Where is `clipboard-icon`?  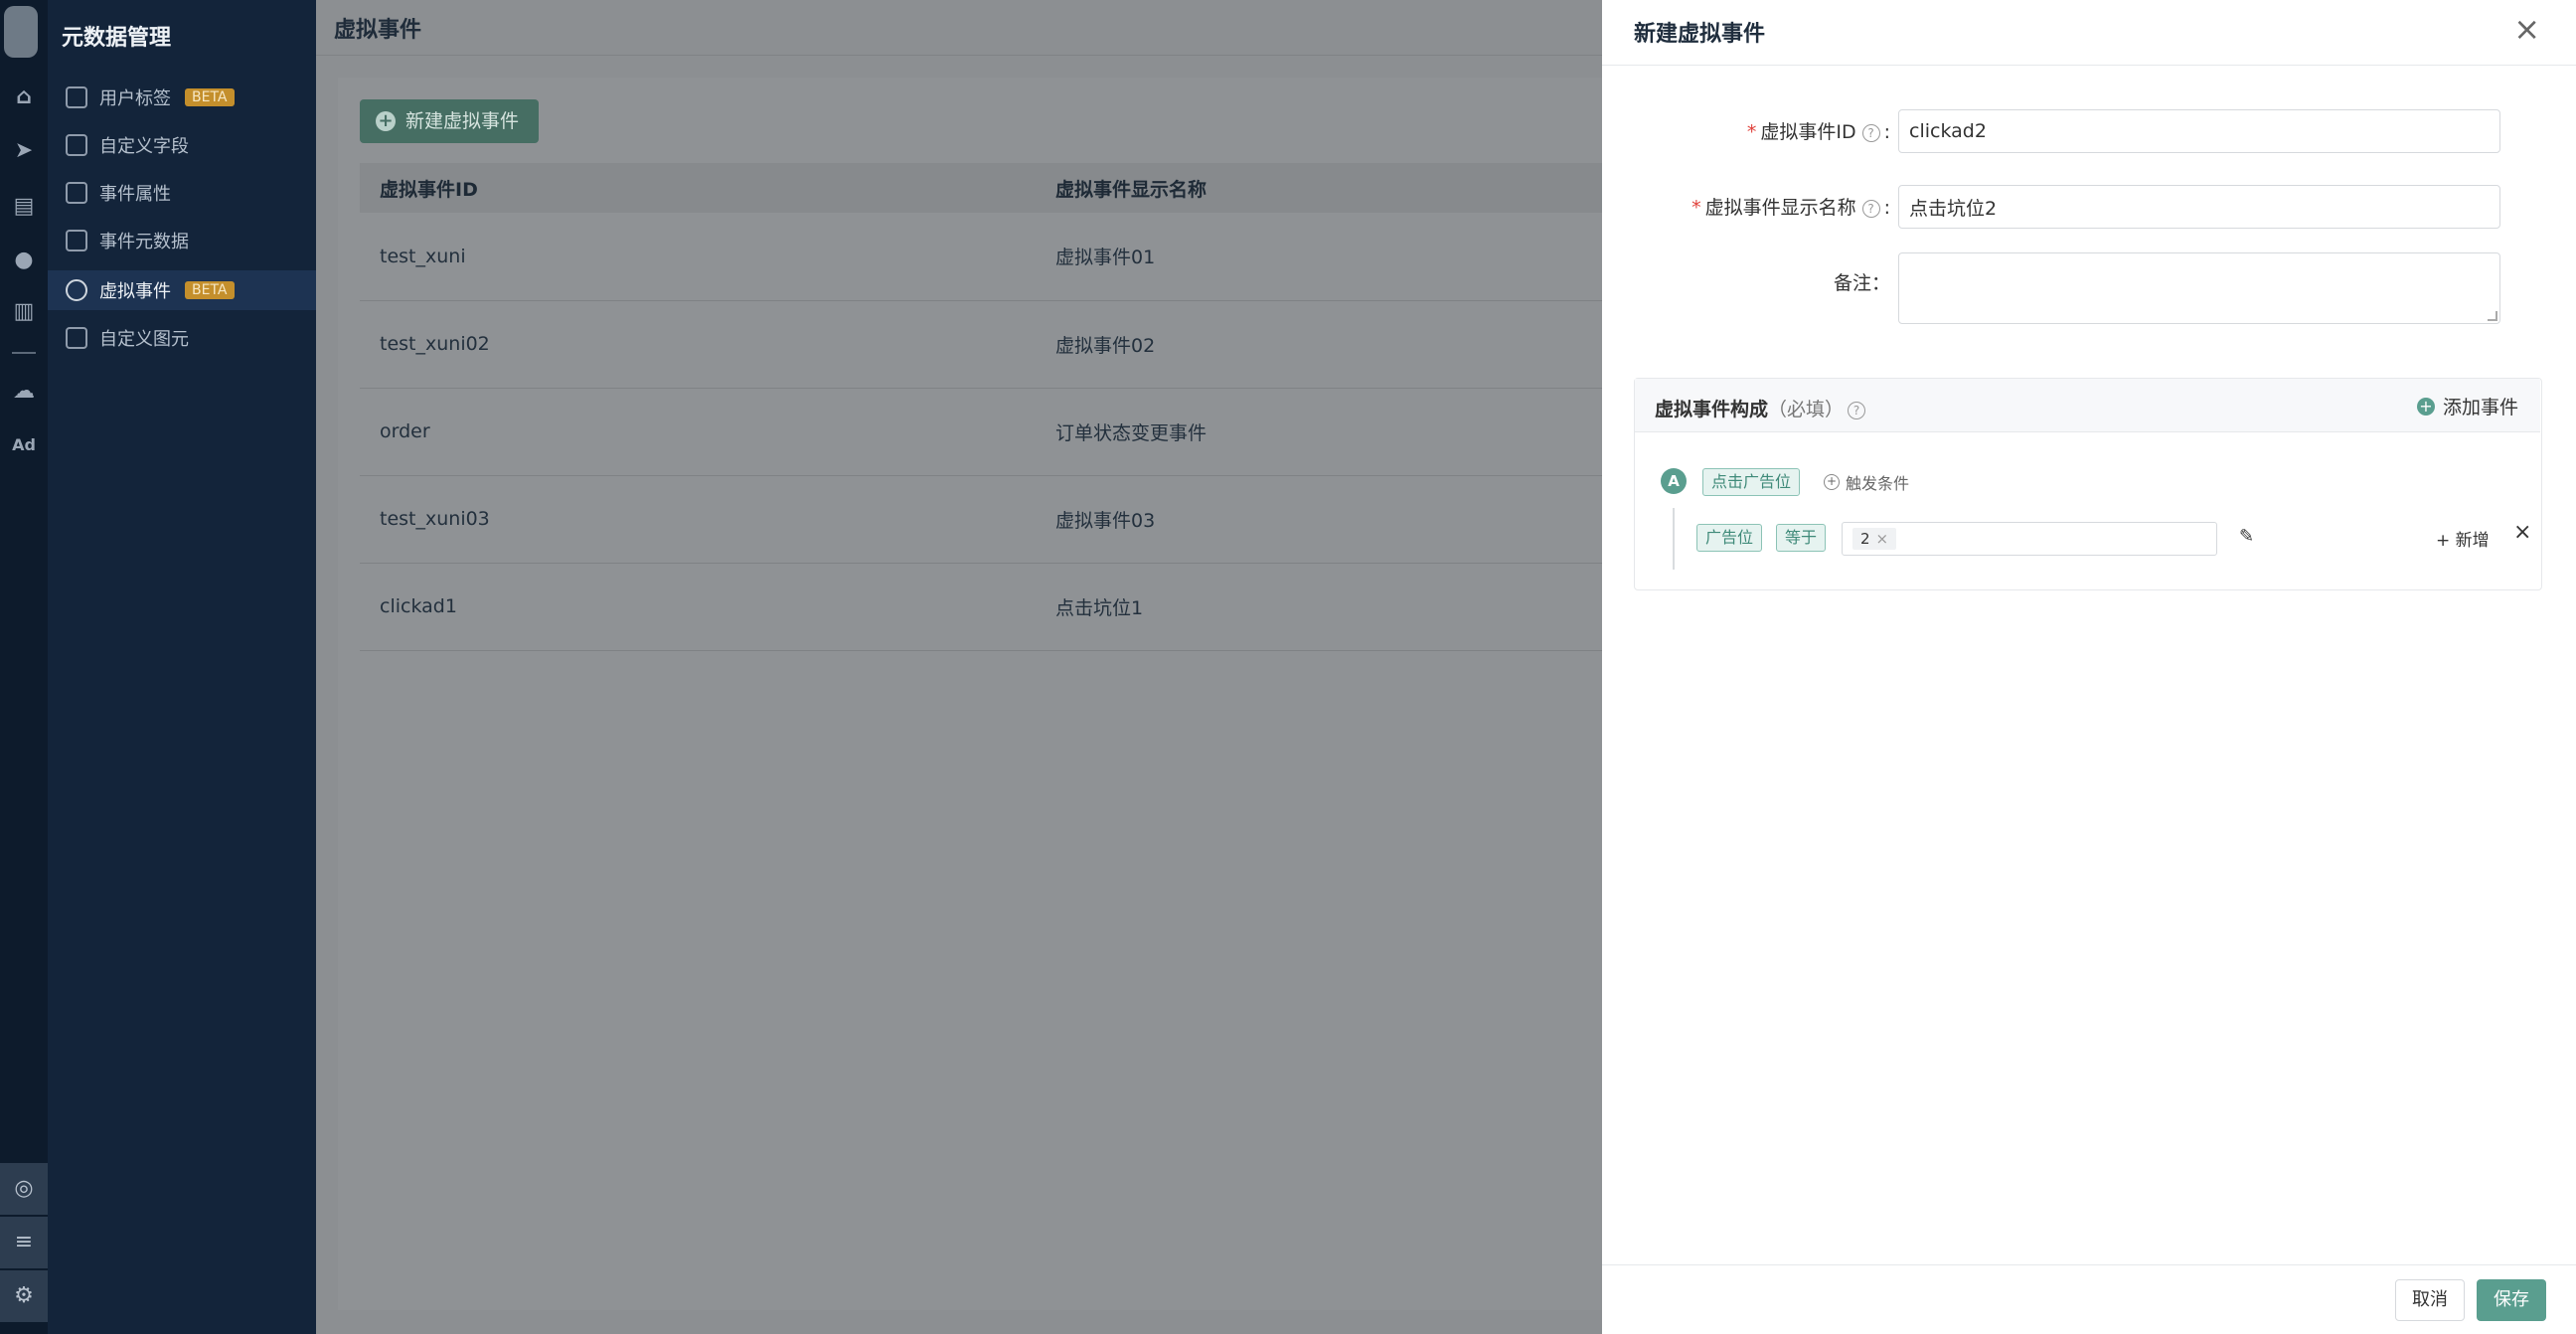 clipboard-icon is located at coordinates (76, 193).